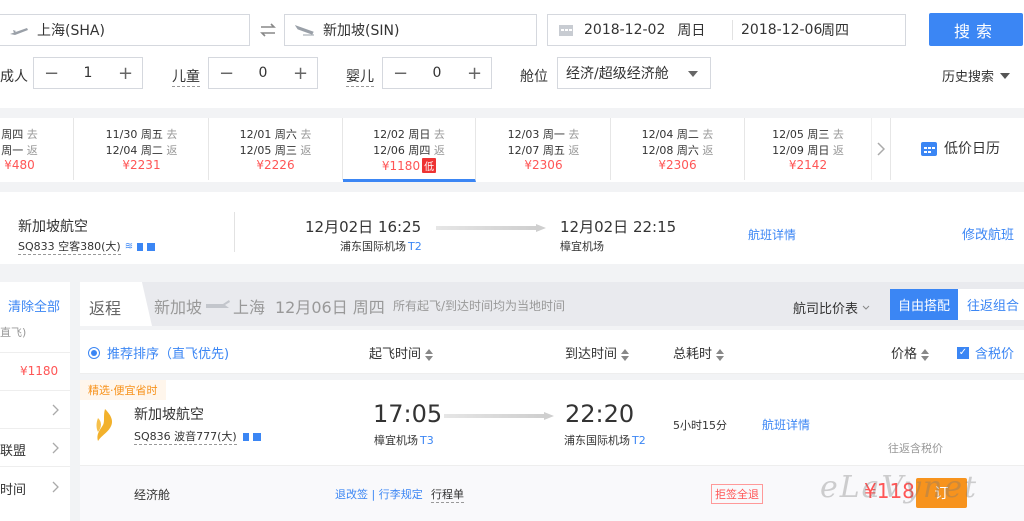  Describe the element at coordinates (35, 488) in the screenshot. I see `filter-time: 时间` at that location.